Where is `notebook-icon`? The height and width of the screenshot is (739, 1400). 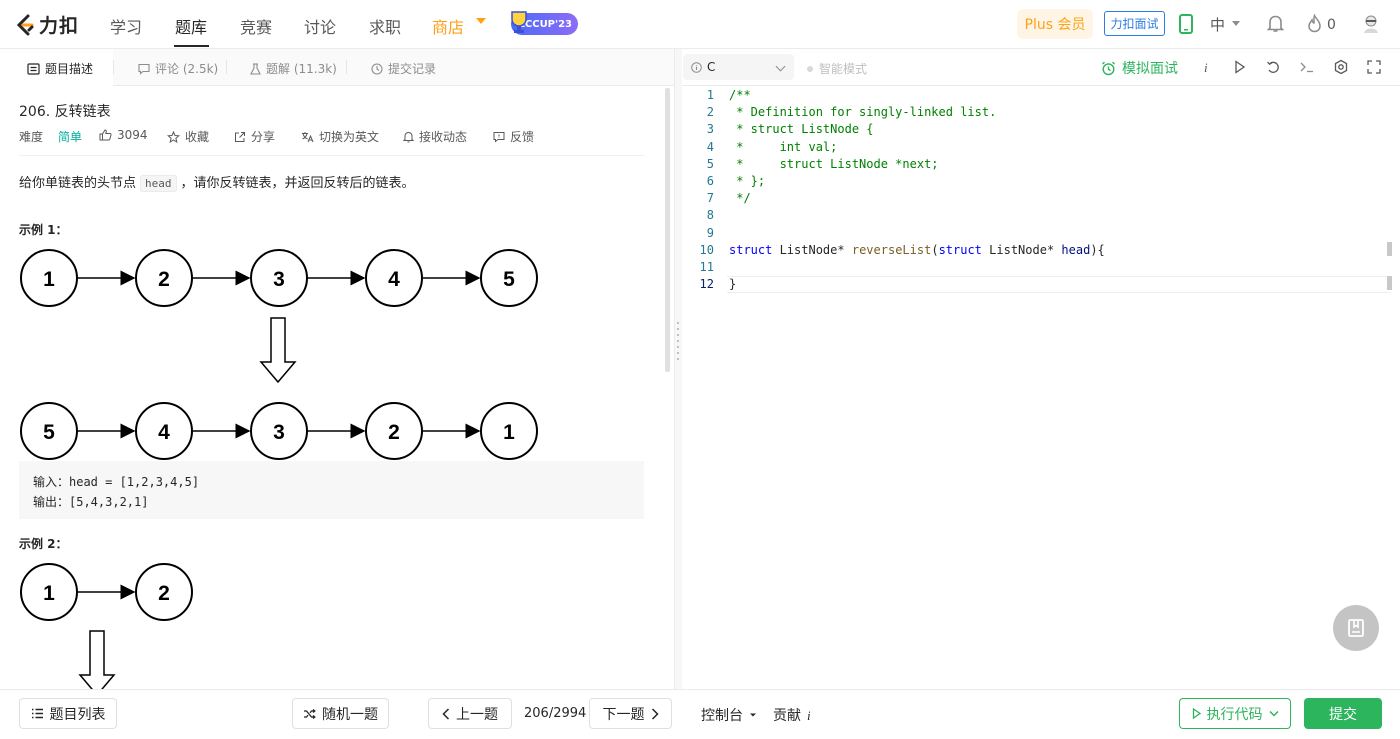 notebook-icon is located at coordinates (1356, 628).